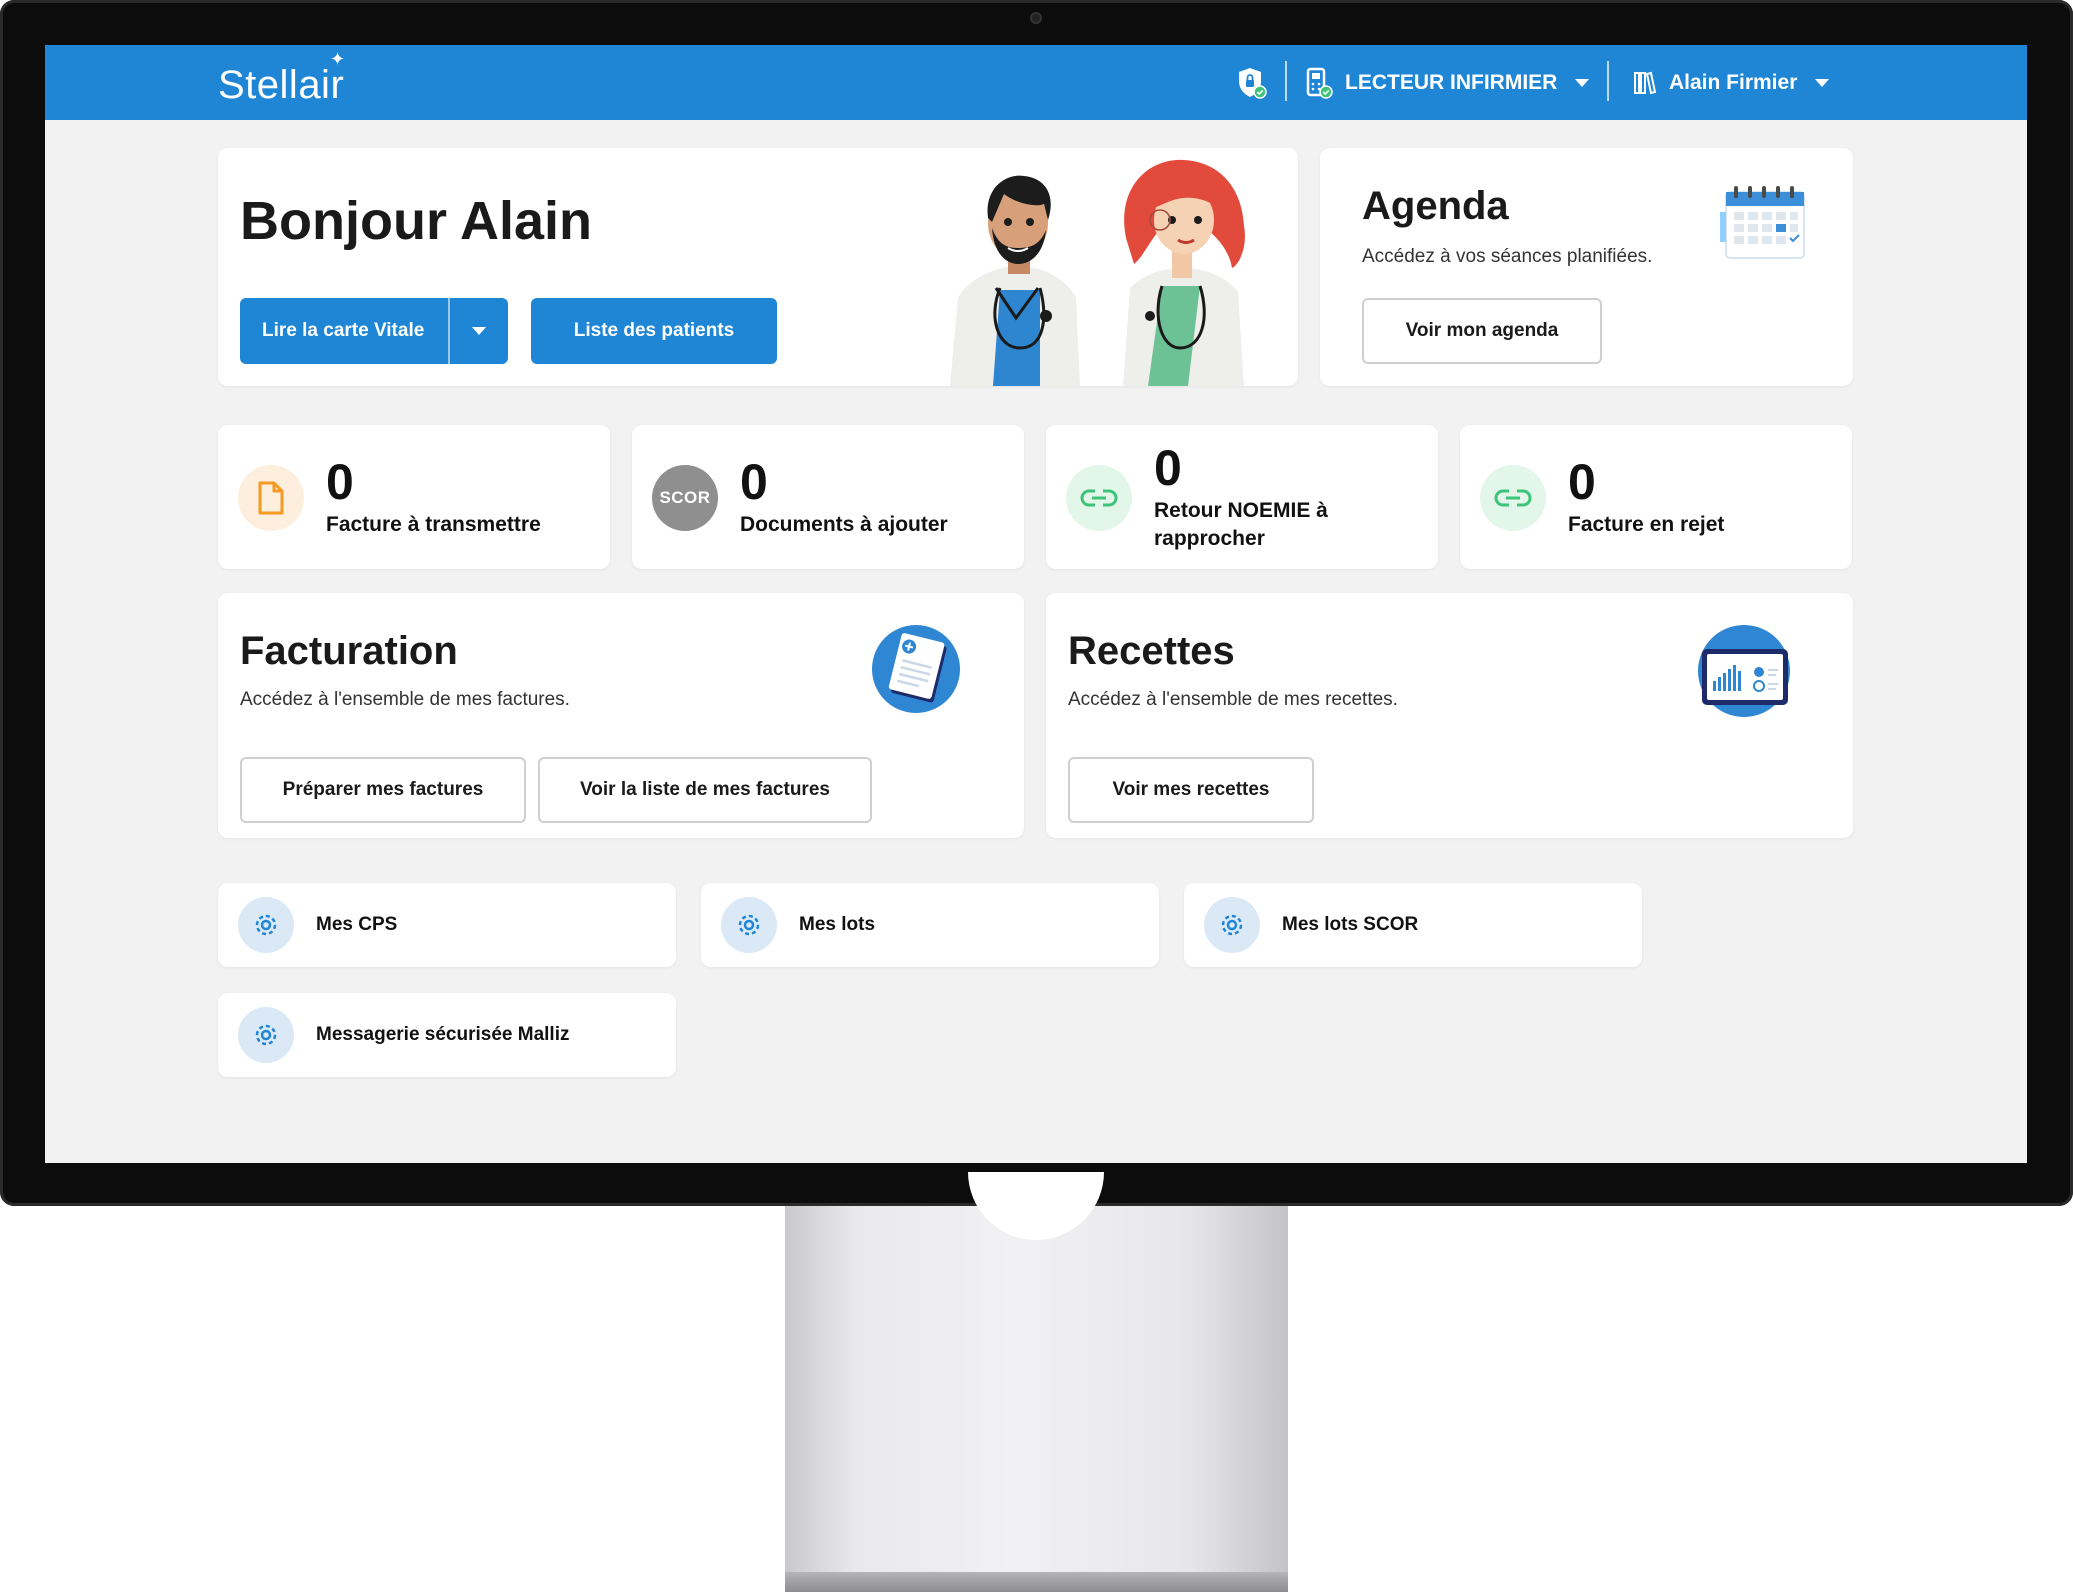 Image resolution: width=2073 pixels, height=1592 pixels. What do you see at coordinates (1036, 1399) in the screenshot?
I see `monitor-stand` at bounding box center [1036, 1399].